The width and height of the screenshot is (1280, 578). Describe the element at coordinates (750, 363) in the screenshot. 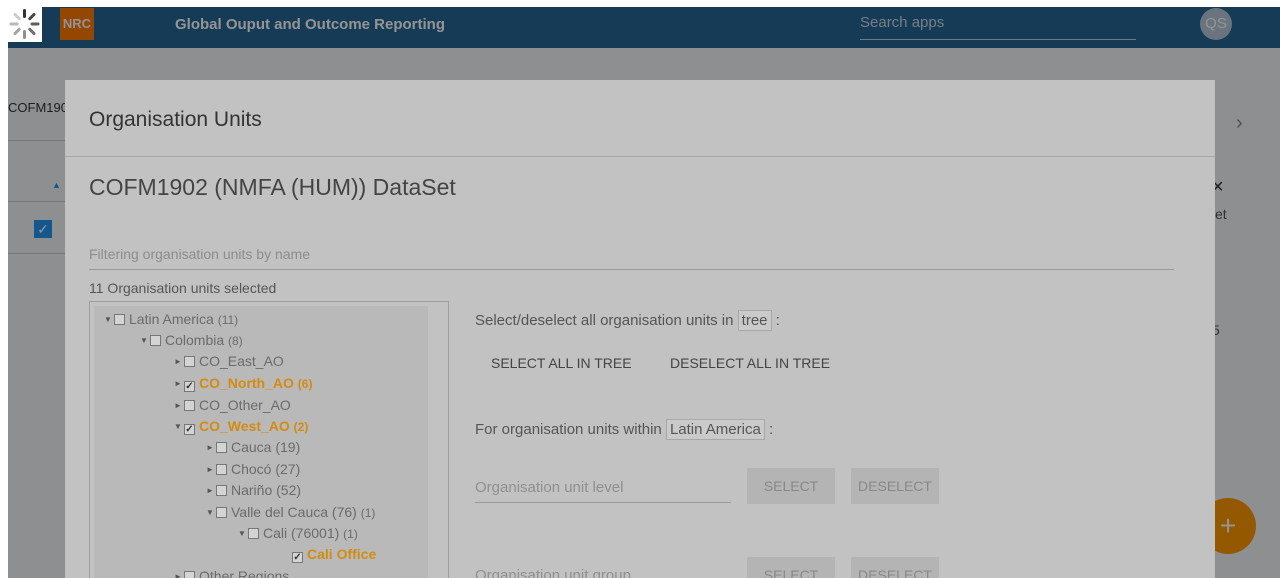

I see `deselect-all-in-tree-button: DESELECT ALL IN TREE` at that location.